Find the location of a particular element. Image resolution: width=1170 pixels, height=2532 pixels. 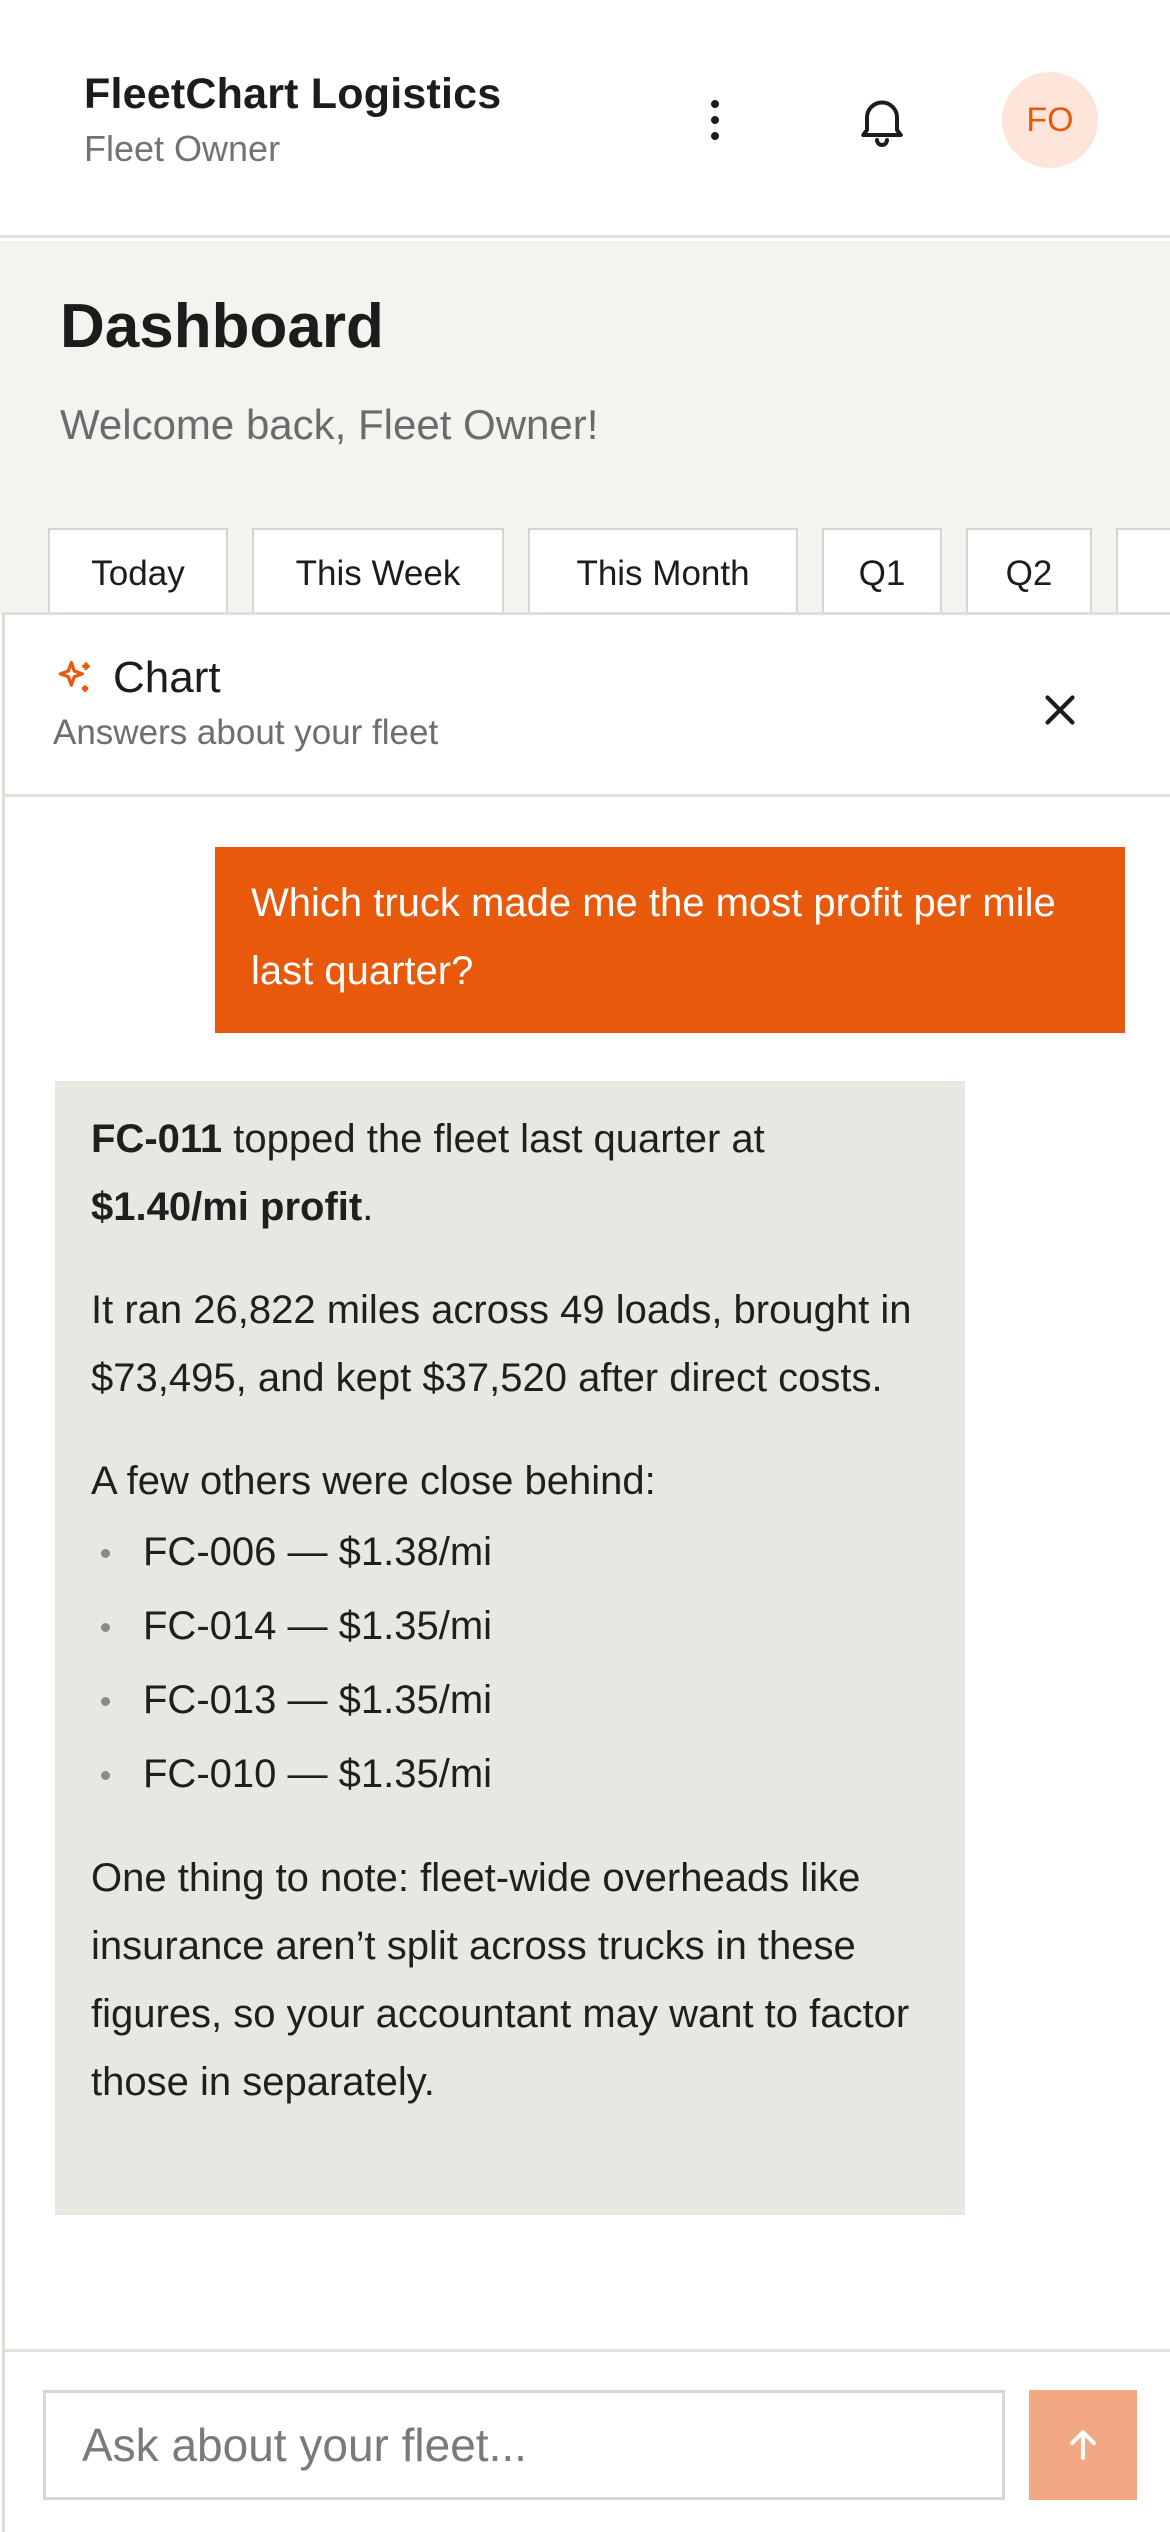

range-chip-q2: Q2 is located at coordinates (1029, 573).